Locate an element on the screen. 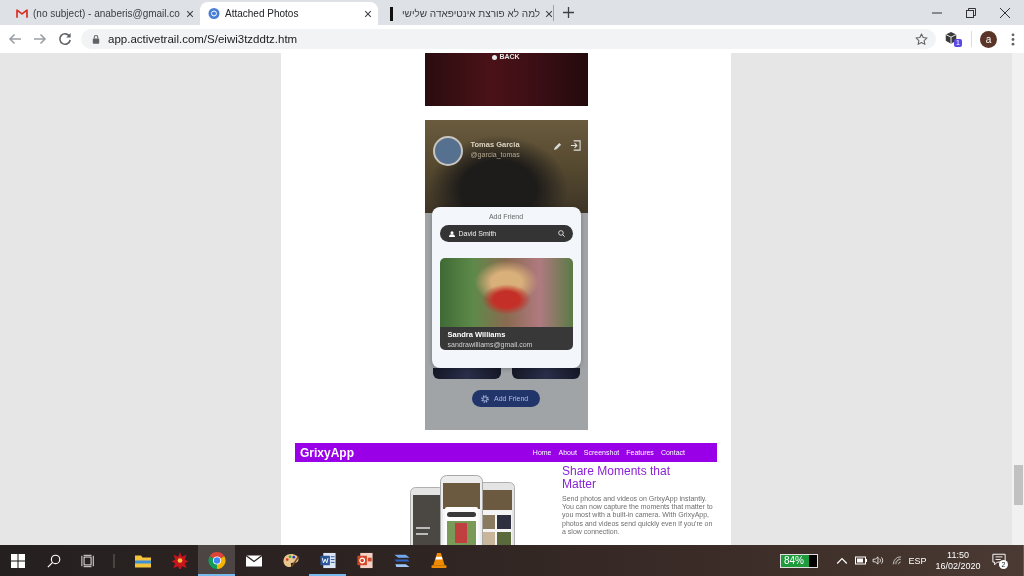 The height and width of the screenshot is (576, 1024). dot-icon is located at coordinates (495, 57).